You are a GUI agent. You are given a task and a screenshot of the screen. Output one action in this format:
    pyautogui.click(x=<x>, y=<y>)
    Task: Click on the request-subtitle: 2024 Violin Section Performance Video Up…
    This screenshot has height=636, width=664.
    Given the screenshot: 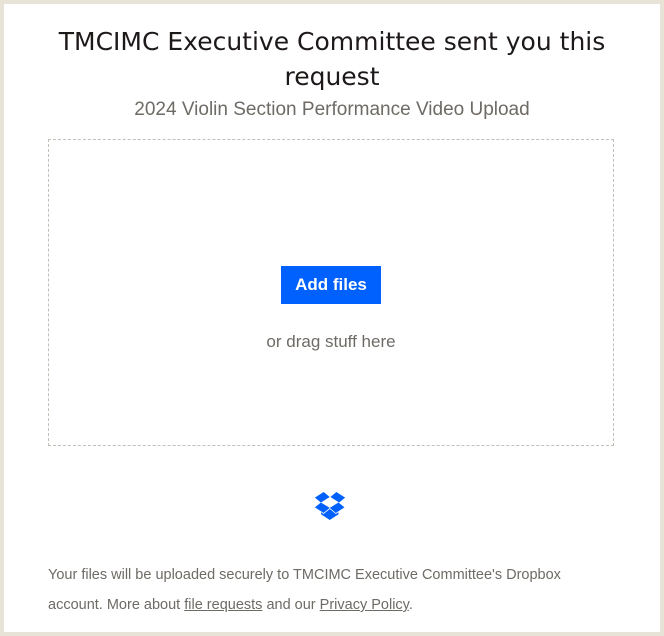 What is the action you would take?
    pyautogui.click(x=332, y=109)
    